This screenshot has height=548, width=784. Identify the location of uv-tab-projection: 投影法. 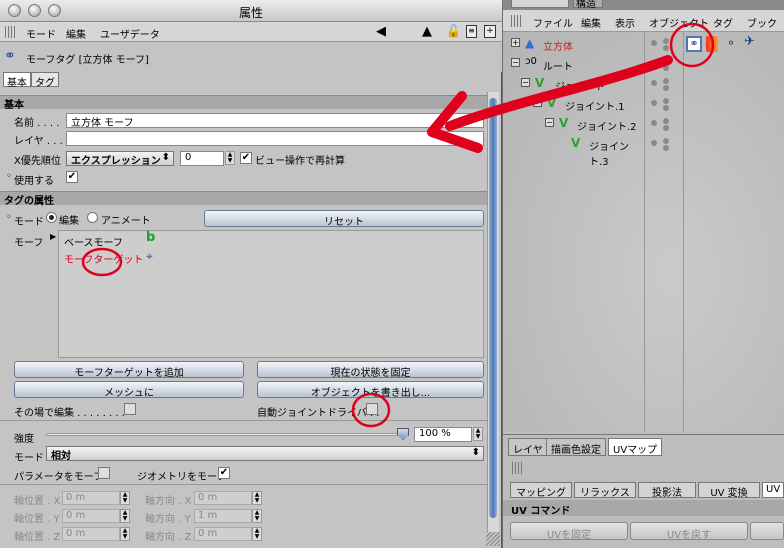
(667, 490).